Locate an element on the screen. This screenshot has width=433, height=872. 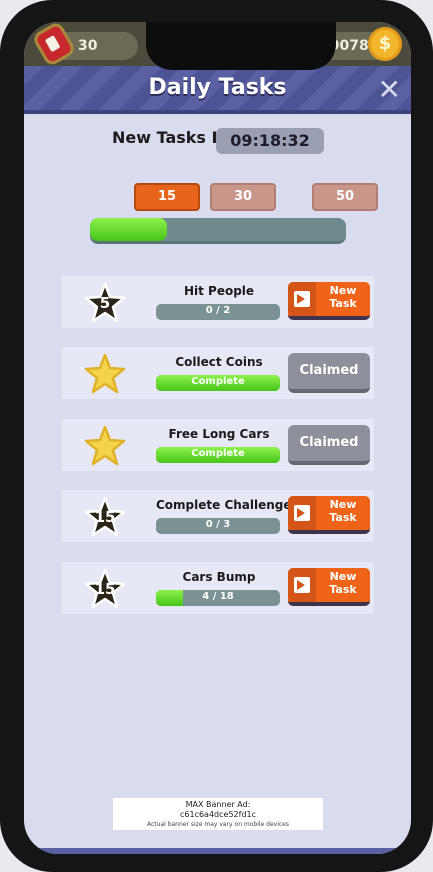
task-row: 5 Hit People 0 / 2 New Task is located at coordinates (218, 302).